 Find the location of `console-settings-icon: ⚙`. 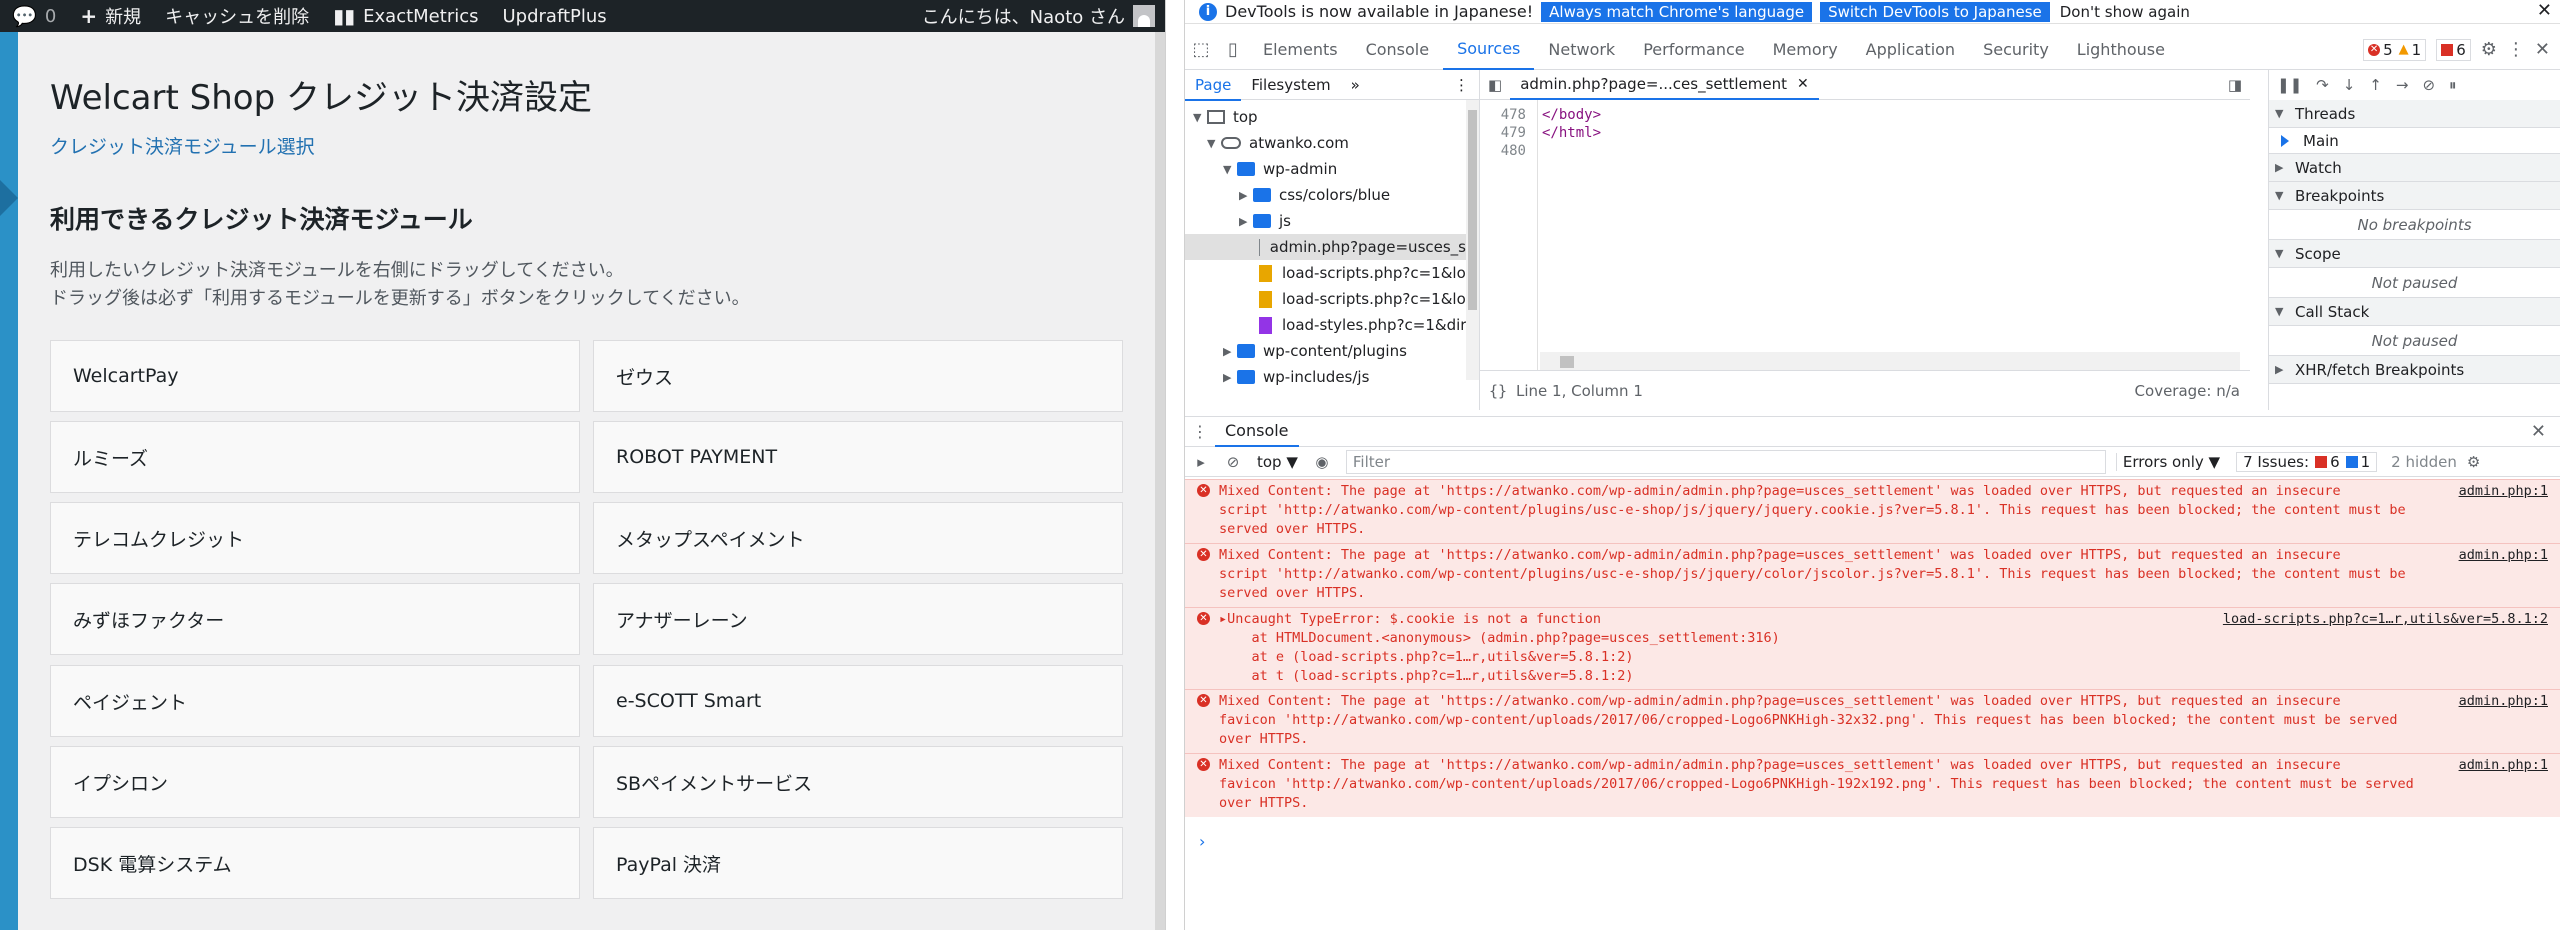

console-settings-icon: ⚙ is located at coordinates (2473, 462).